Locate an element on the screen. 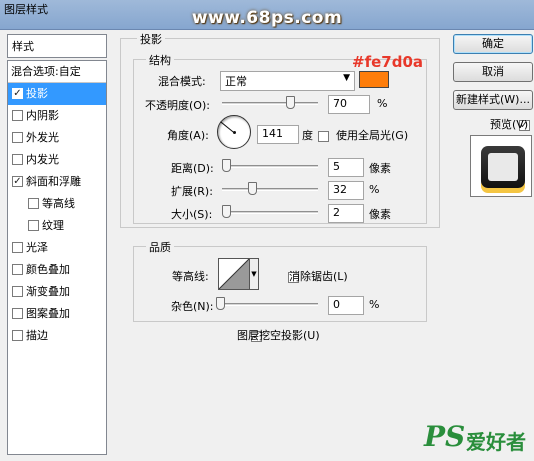  size-label: 大小(S): is located at coordinates (192, 214).